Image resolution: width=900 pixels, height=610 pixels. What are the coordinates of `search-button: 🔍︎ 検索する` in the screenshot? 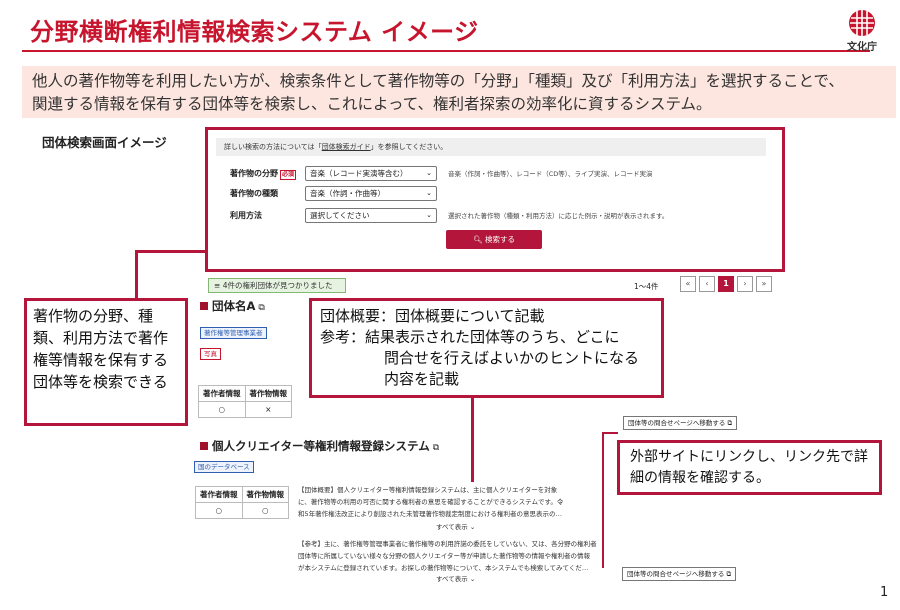 It's located at (494, 239).